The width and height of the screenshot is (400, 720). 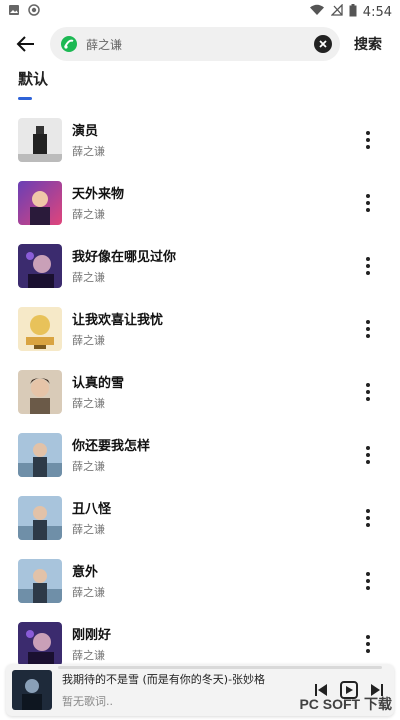 I want to click on signal-icon, so click(x=336, y=11).